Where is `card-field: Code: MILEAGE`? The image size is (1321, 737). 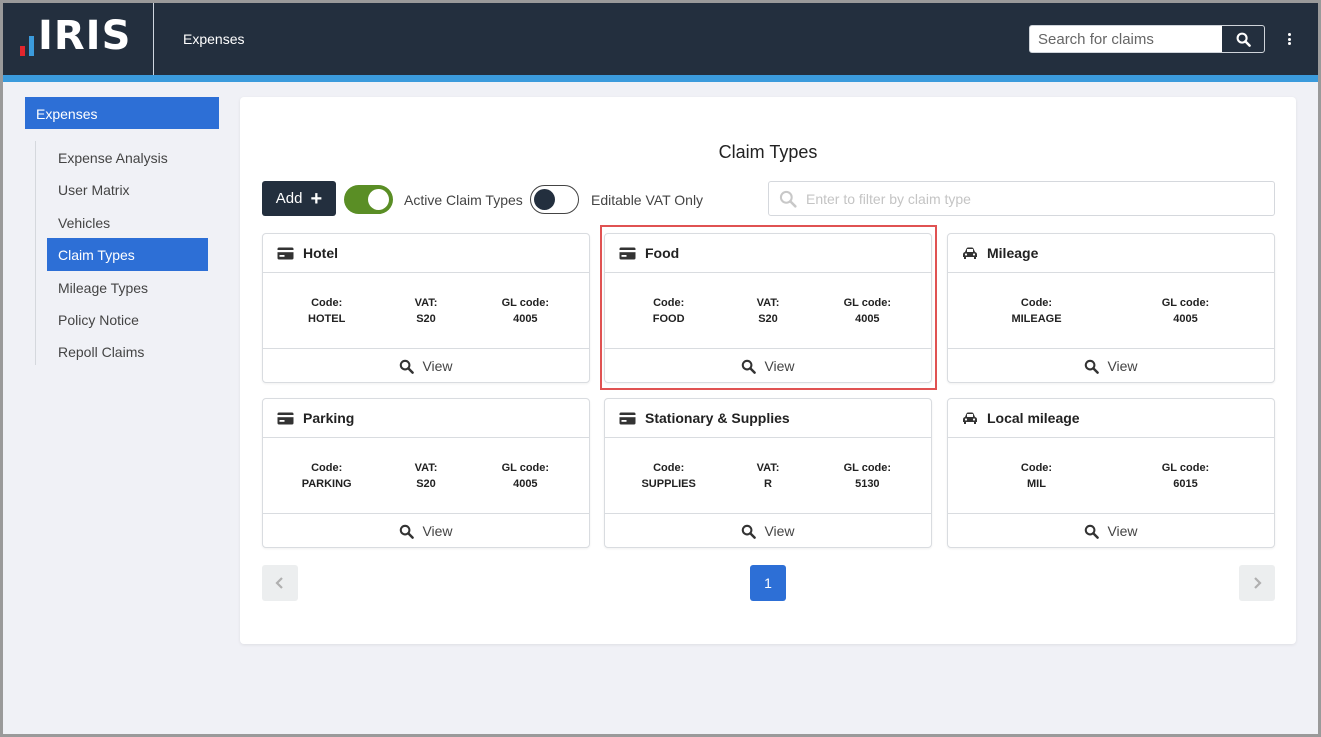 card-field: Code: MILEAGE is located at coordinates (1036, 311).